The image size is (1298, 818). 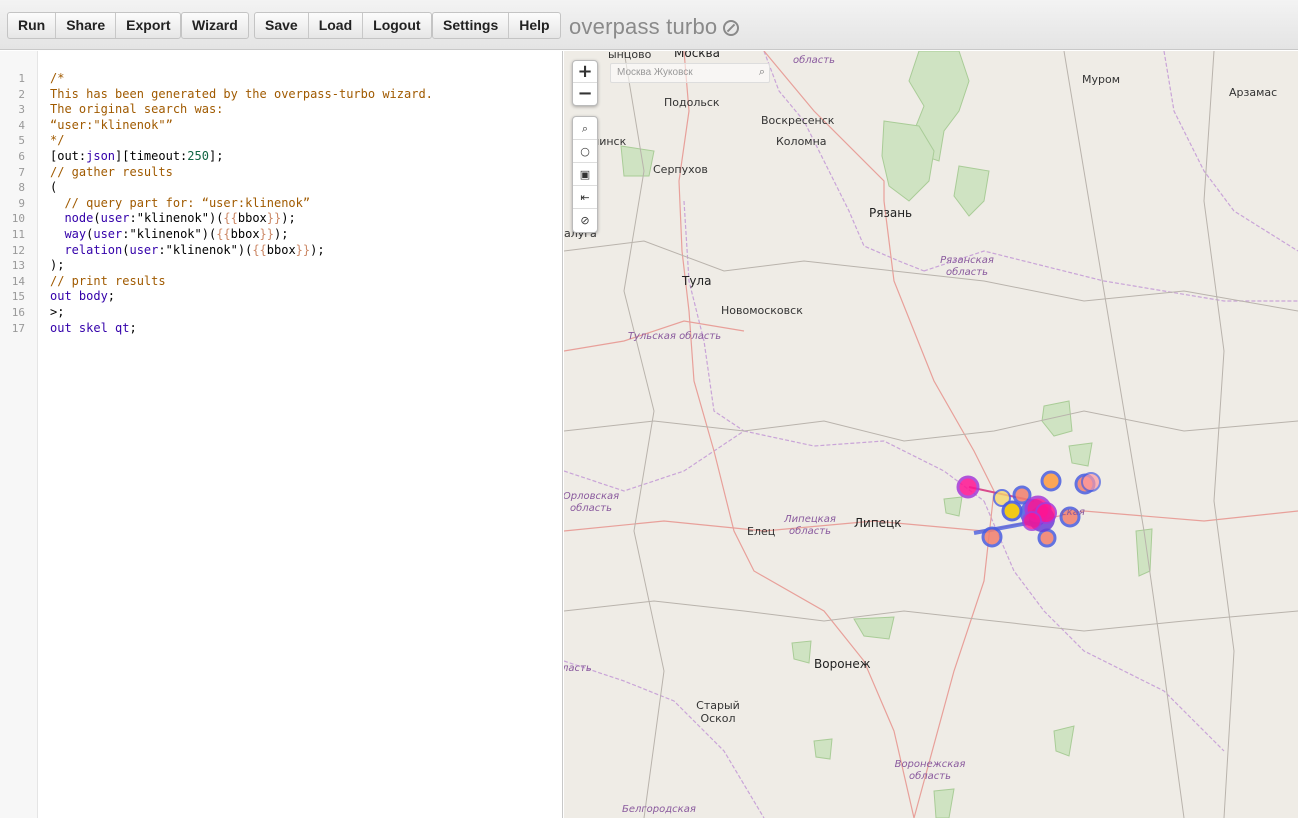 What do you see at coordinates (241, 188) in the screenshot?
I see `code-line: (` at bounding box center [241, 188].